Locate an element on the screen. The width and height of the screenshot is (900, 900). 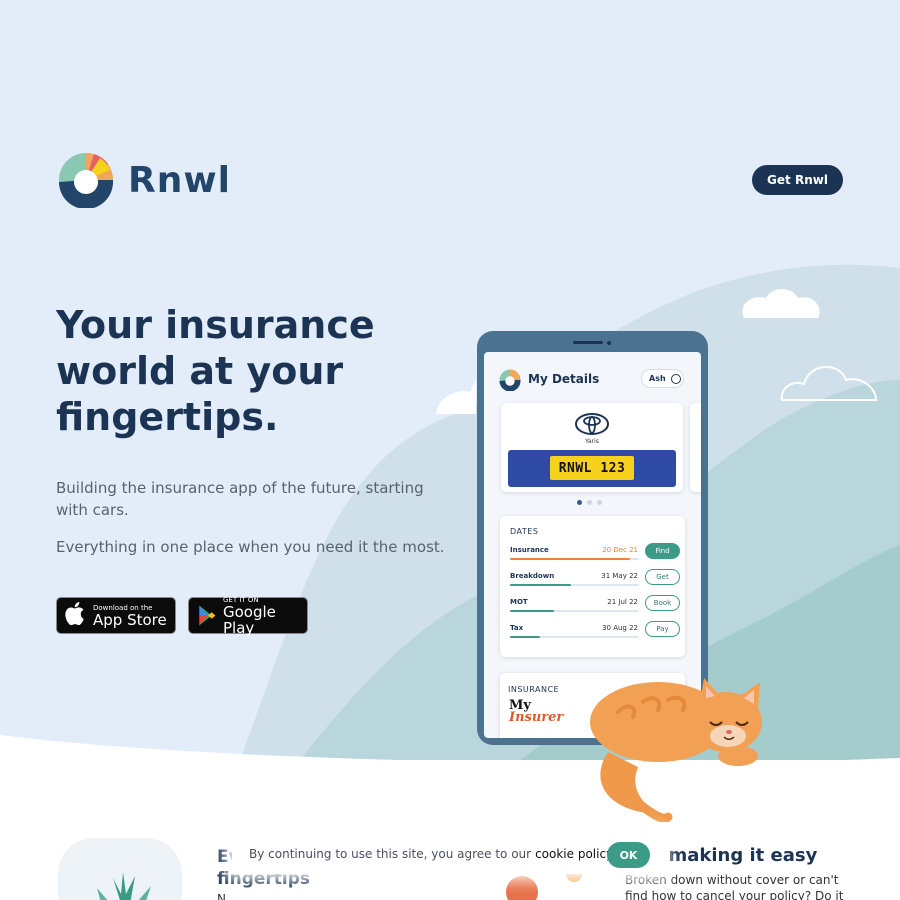
hero-headline: Your insurance world at your fingertips. is located at coordinates (246, 371).